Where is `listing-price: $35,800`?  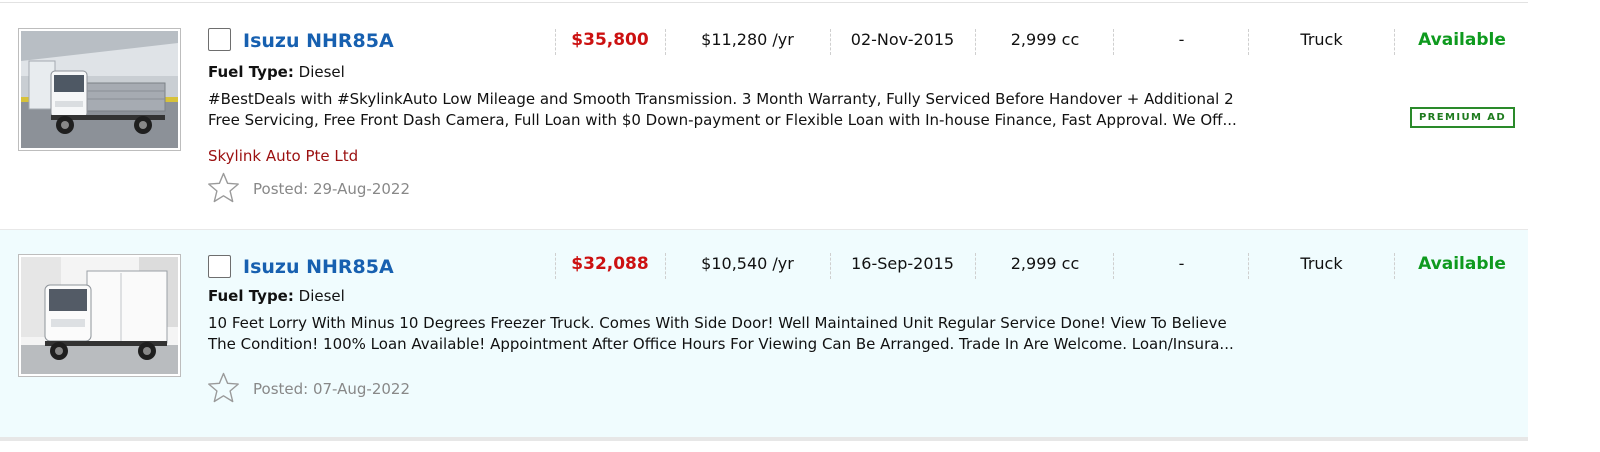
listing-price: $35,800 is located at coordinates (610, 40).